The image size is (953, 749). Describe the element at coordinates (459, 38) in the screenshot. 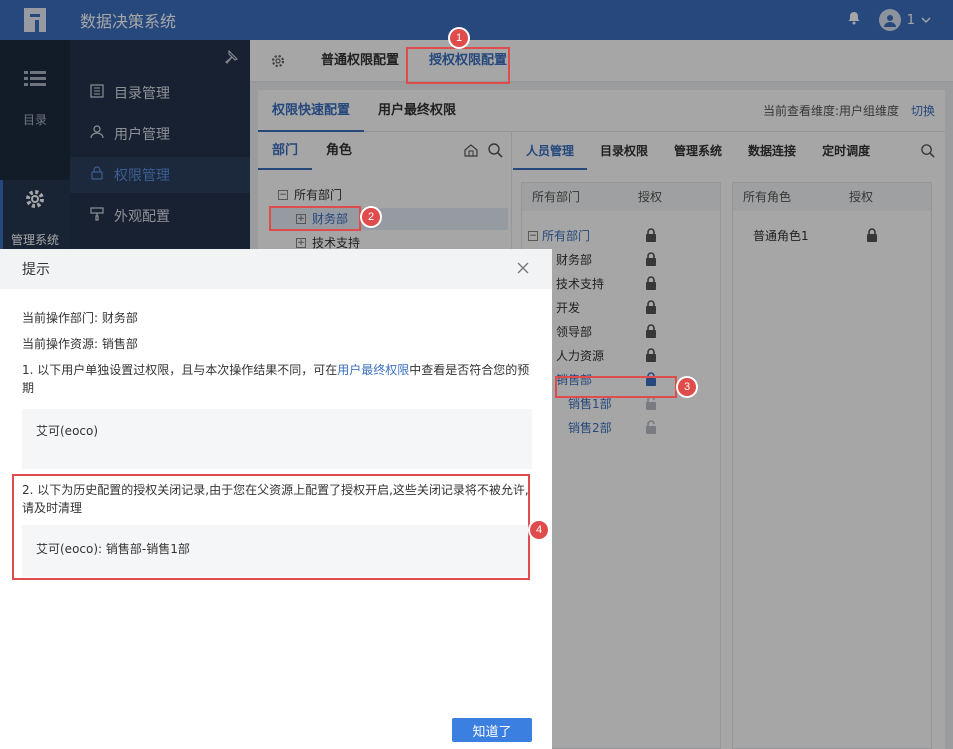

I see `step-badge-1: 1` at that location.